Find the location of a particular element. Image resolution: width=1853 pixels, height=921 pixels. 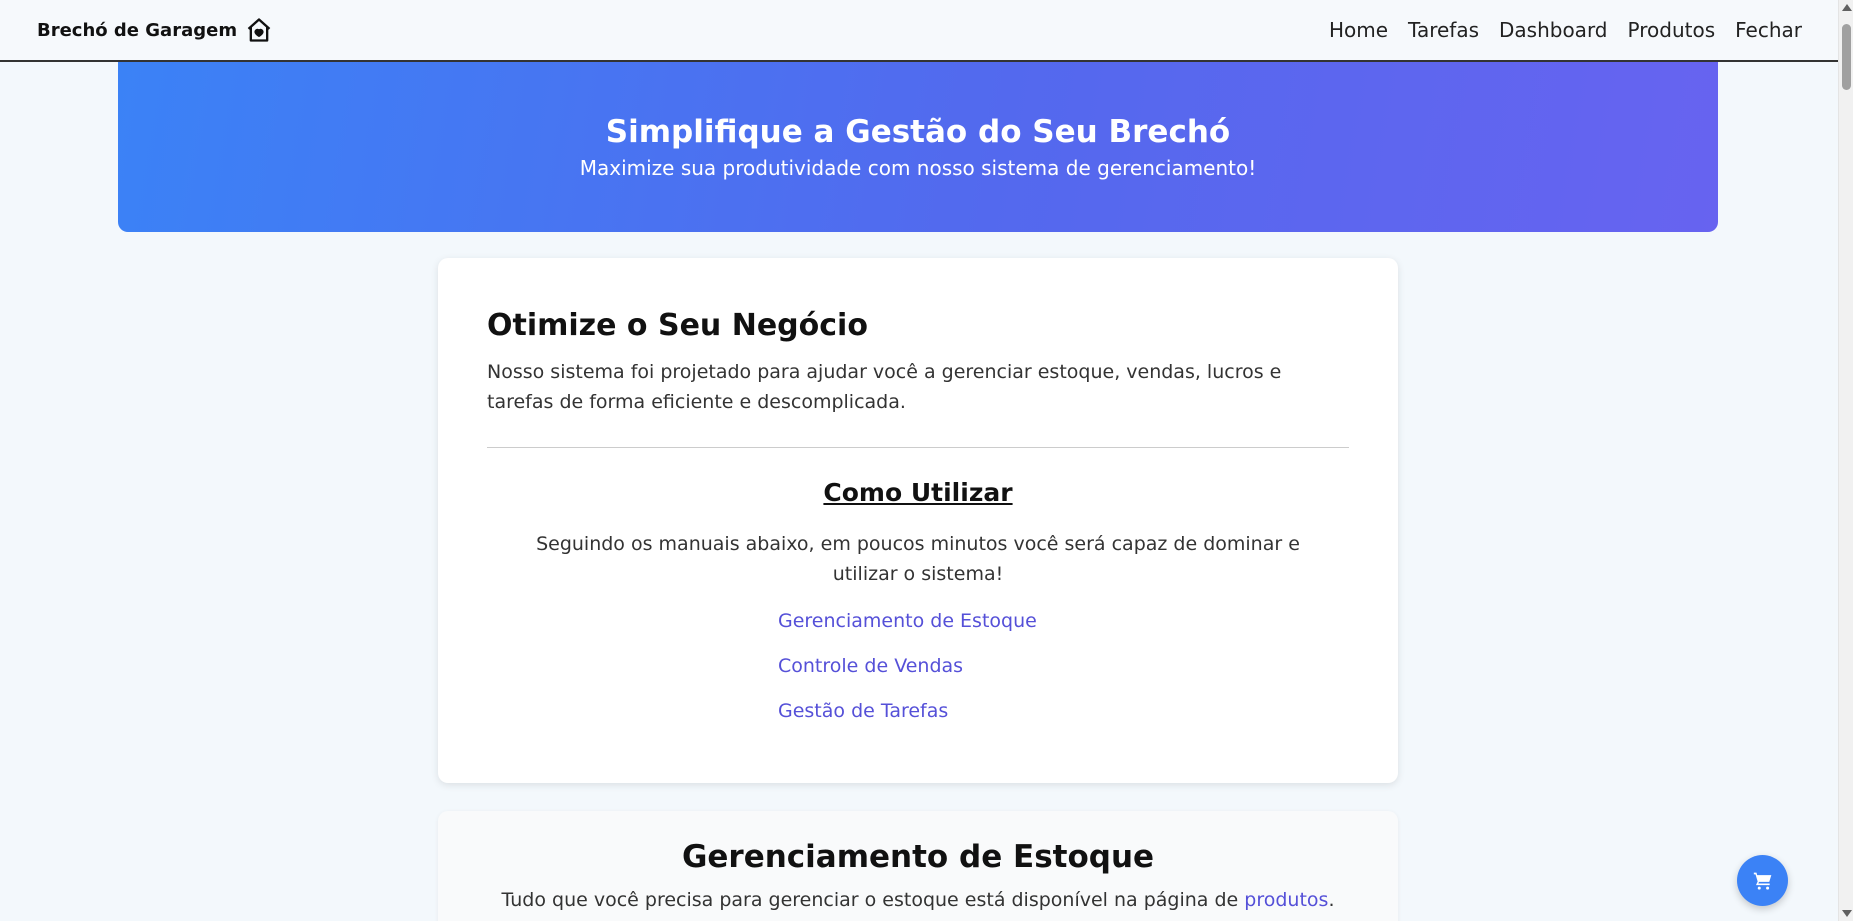

divider is located at coordinates (918, 447).